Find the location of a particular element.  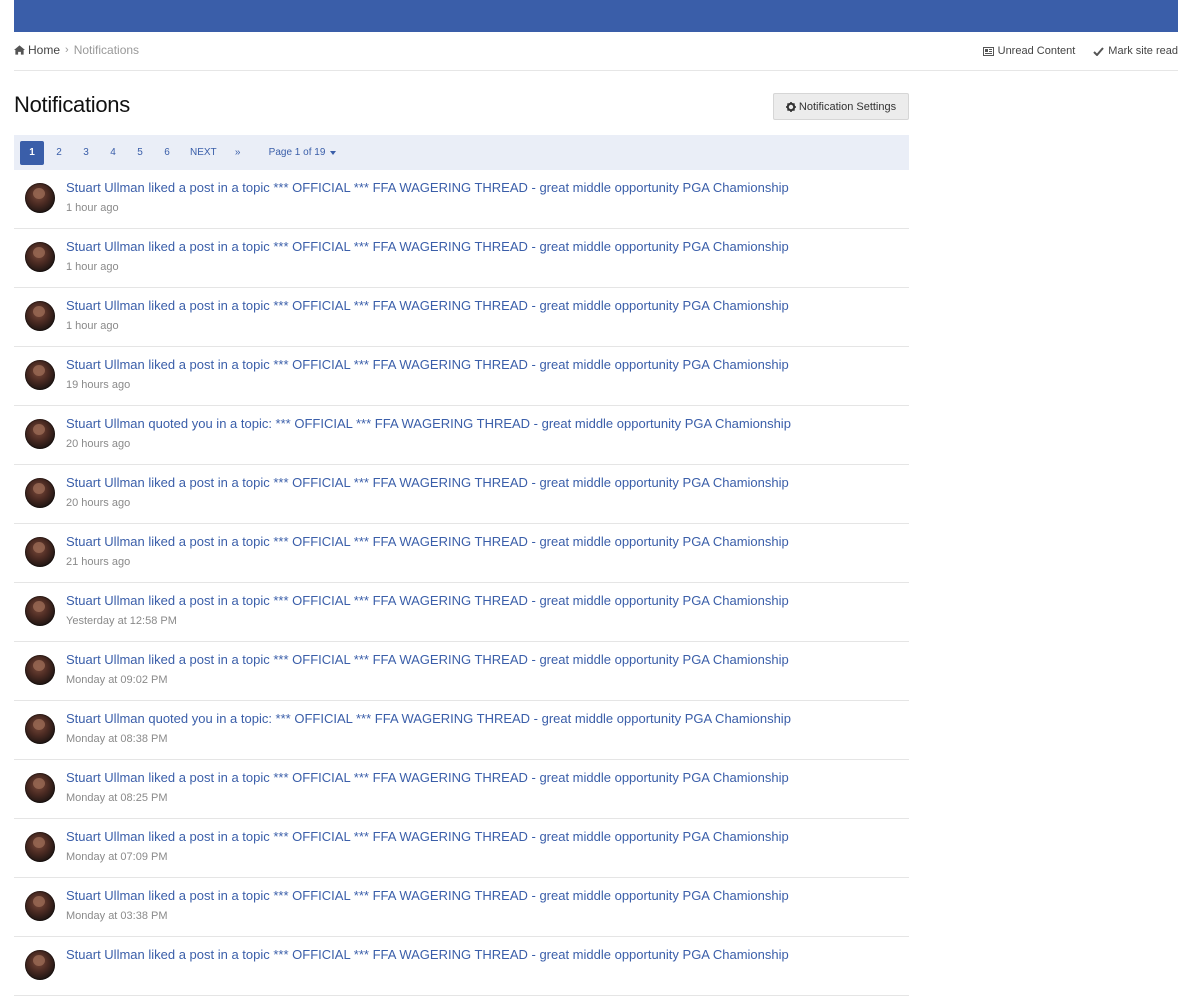

caret-down-icon is located at coordinates (333, 152).